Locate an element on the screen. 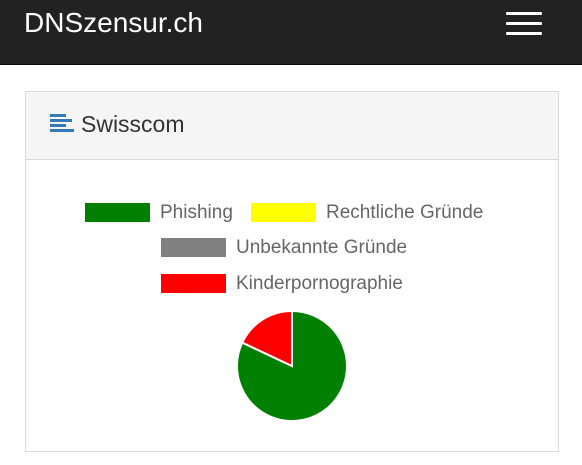  panel-title: Swisscom is located at coordinates (133, 124).